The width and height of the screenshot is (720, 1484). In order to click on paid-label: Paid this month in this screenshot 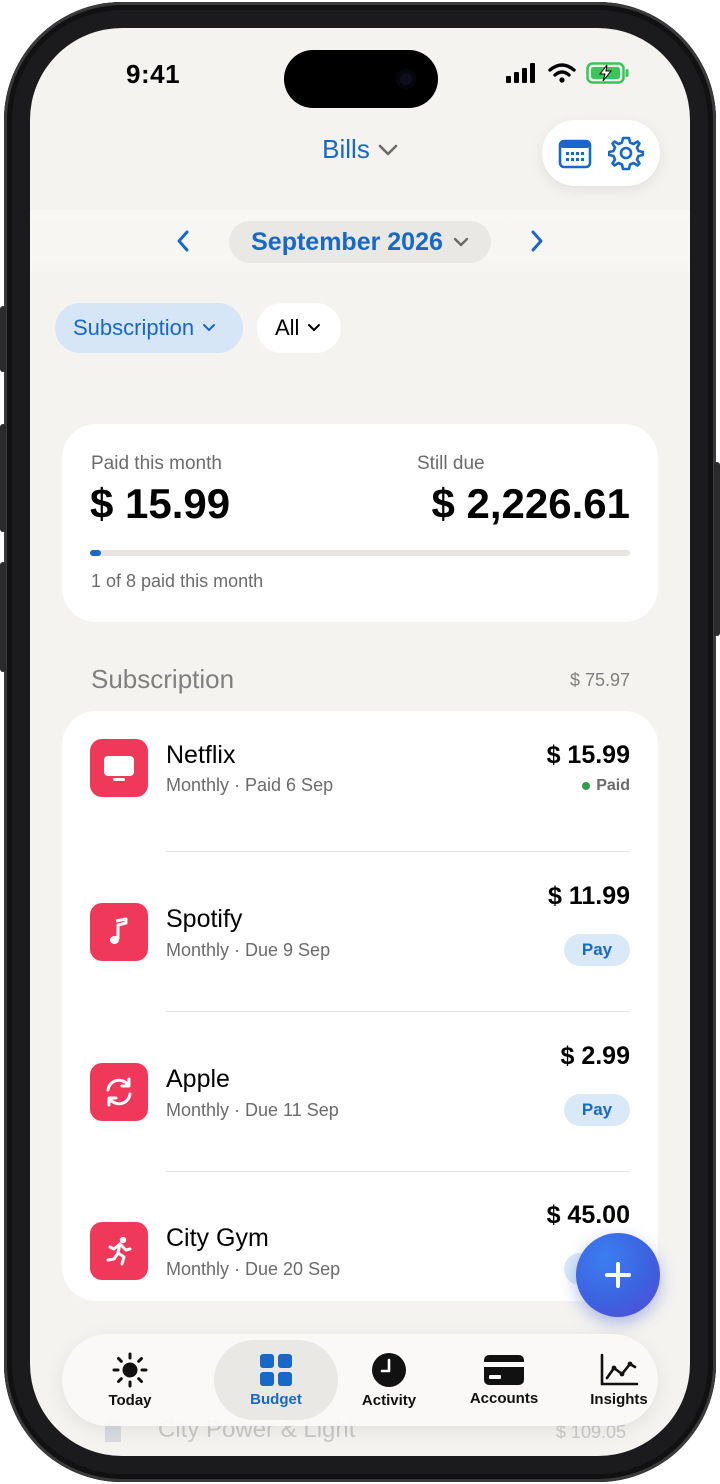, I will do `click(156, 463)`.